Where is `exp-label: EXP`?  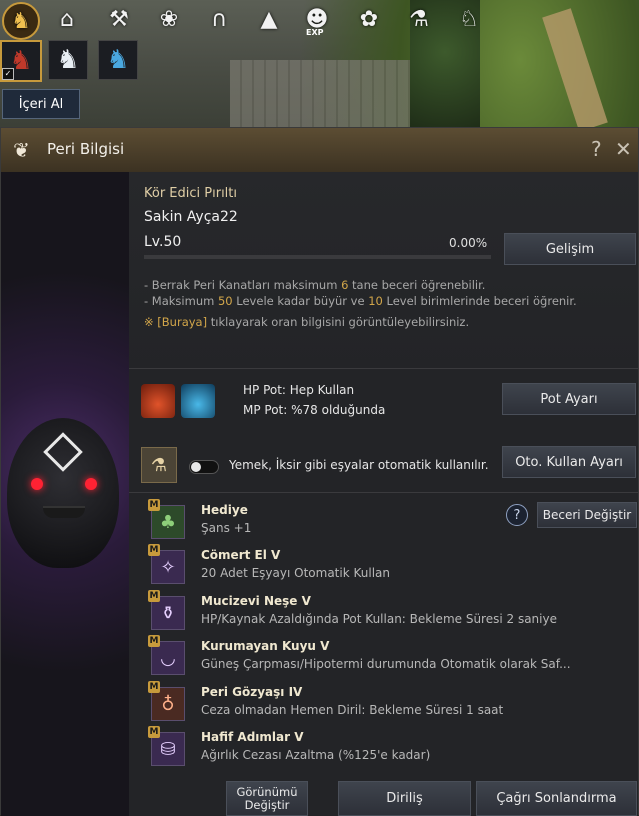
exp-label: EXP is located at coordinates (315, 32).